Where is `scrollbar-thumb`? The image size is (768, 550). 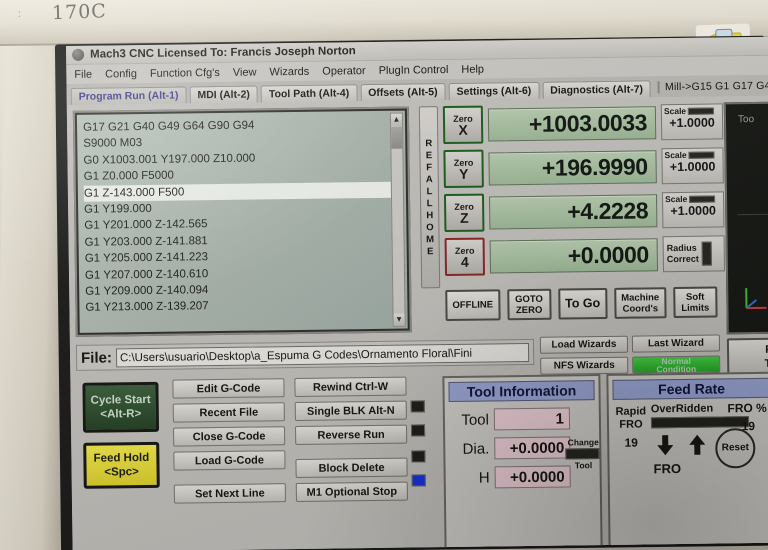
scrollbar-thumb is located at coordinates (397, 137).